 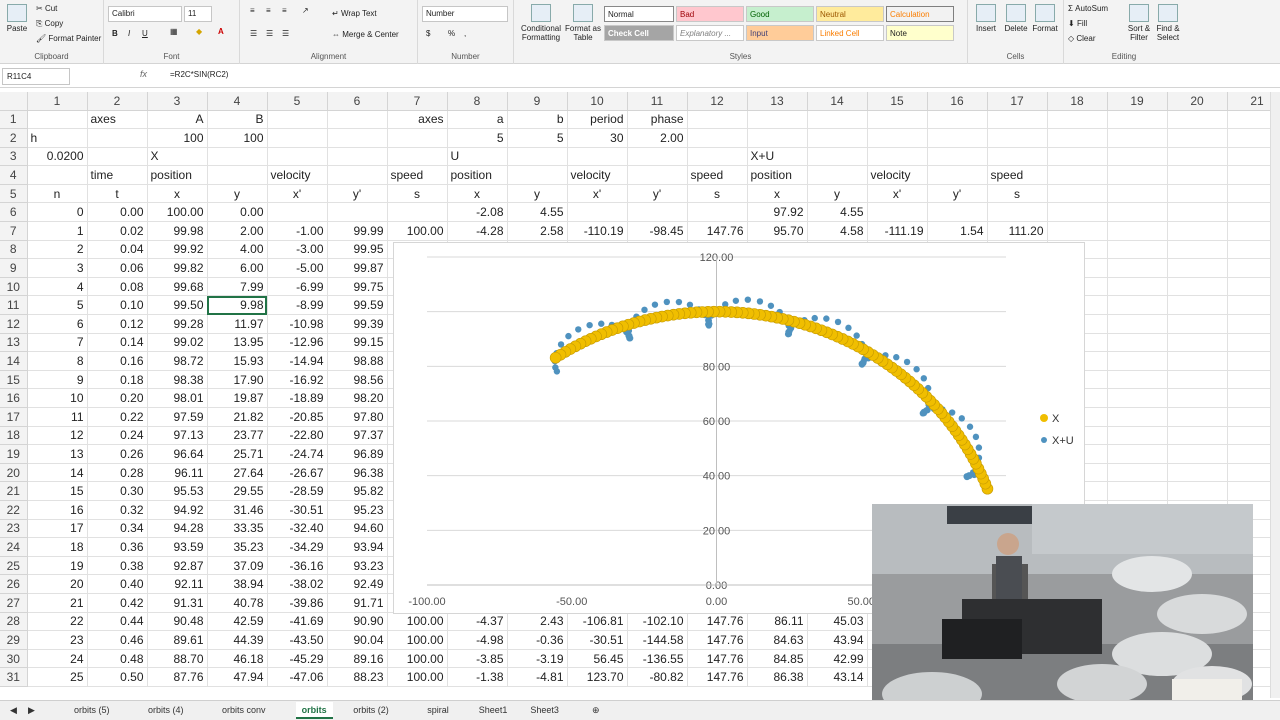 What do you see at coordinates (297, 510) in the screenshot?
I see `cell: -30.51` at bounding box center [297, 510].